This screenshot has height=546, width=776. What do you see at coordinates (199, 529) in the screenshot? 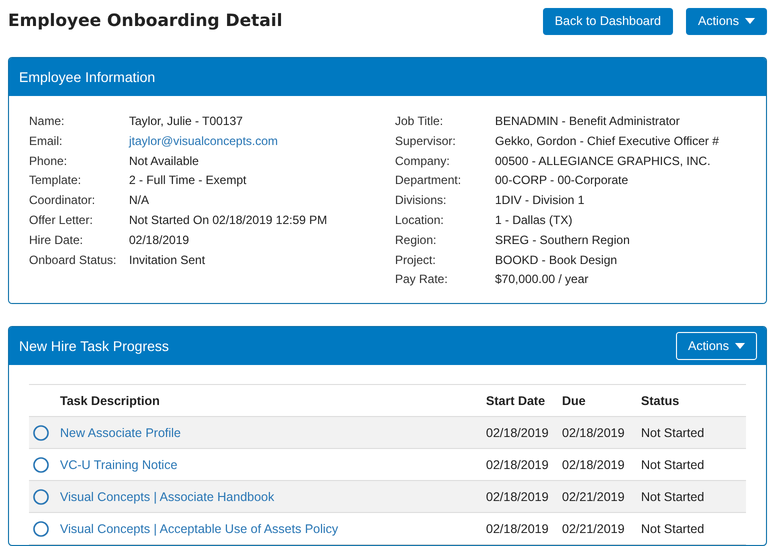
I see `task-link: Visual Concepts | Acceptable Use of Assets Policy` at bounding box center [199, 529].